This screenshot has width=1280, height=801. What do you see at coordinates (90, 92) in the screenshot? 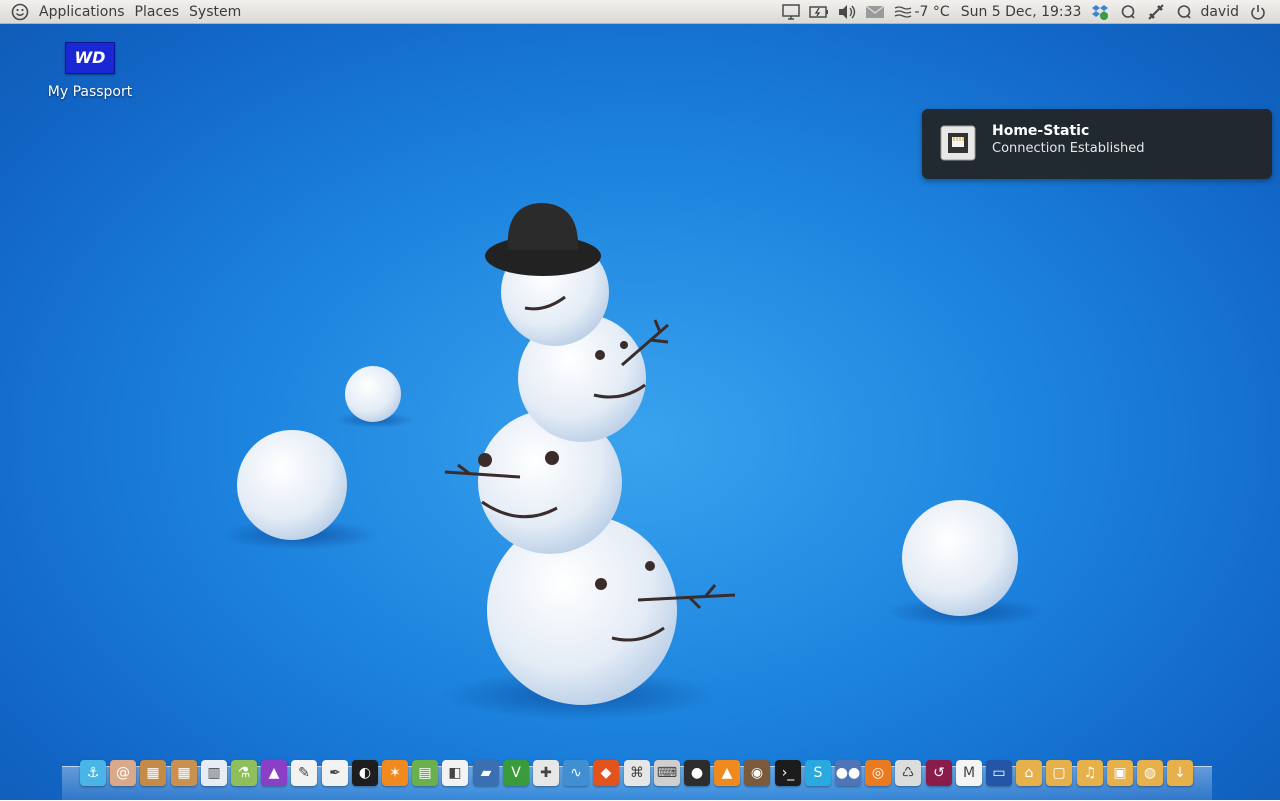
I see `drive-label: My Passport` at bounding box center [90, 92].